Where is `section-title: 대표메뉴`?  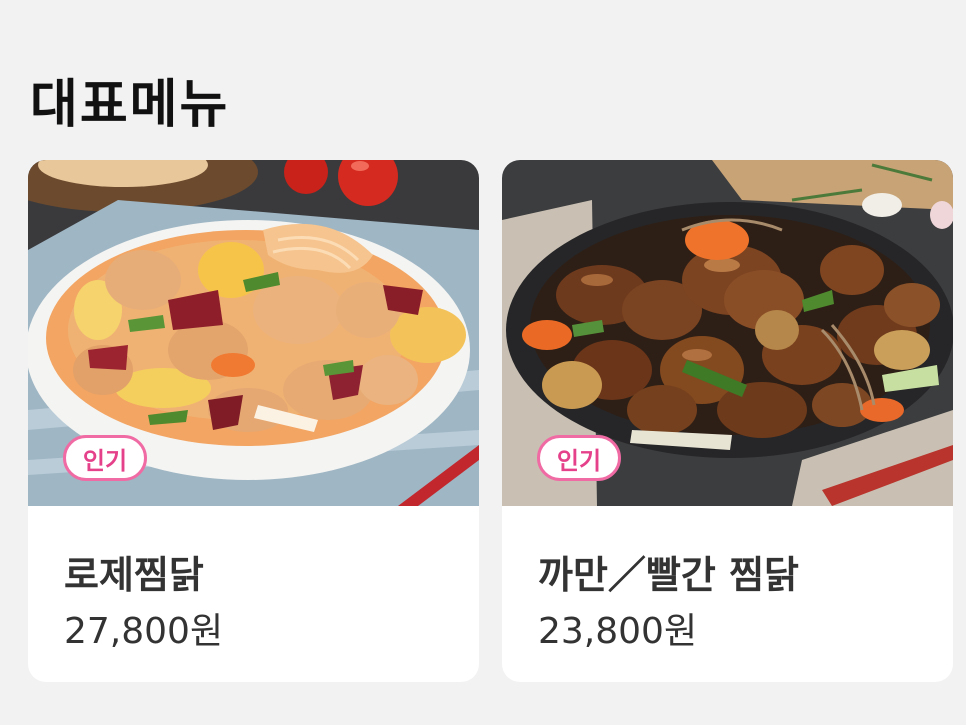 section-title: 대표메뉴 is located at coordinates (130, 105).